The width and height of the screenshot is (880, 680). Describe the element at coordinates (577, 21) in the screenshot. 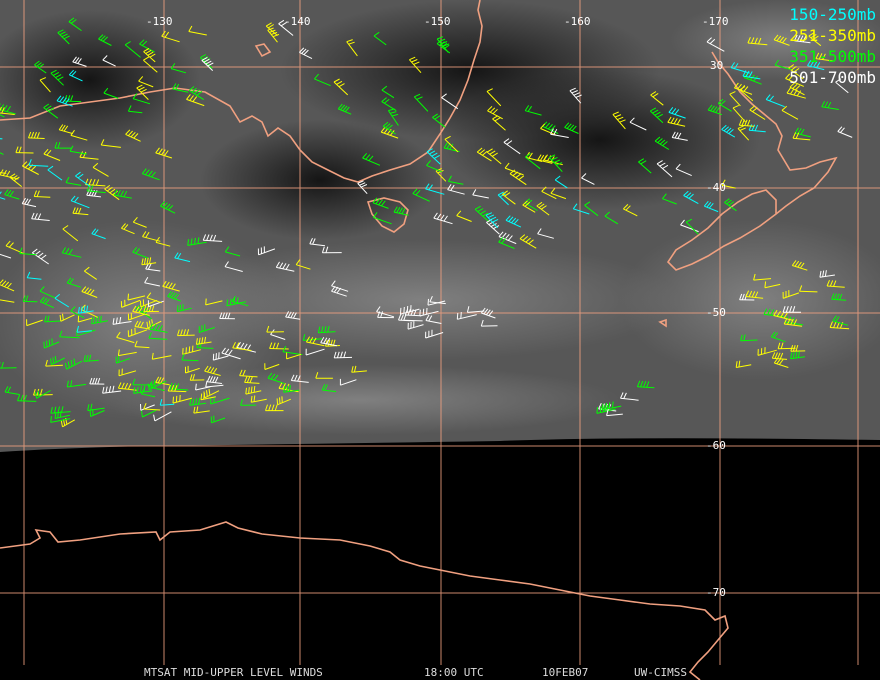

I see `longitude-label: -160` at that location.